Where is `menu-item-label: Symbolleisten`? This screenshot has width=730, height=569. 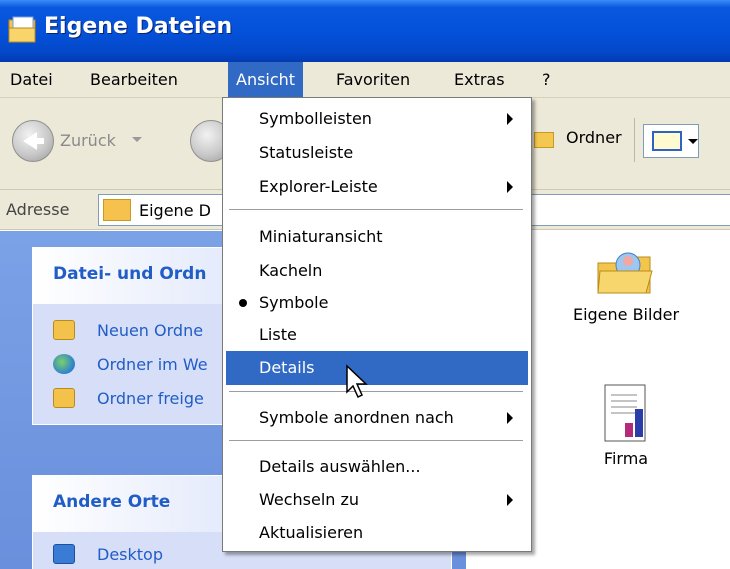 menu-item-label: Symbolleisten is located at coordinates (315, 118).